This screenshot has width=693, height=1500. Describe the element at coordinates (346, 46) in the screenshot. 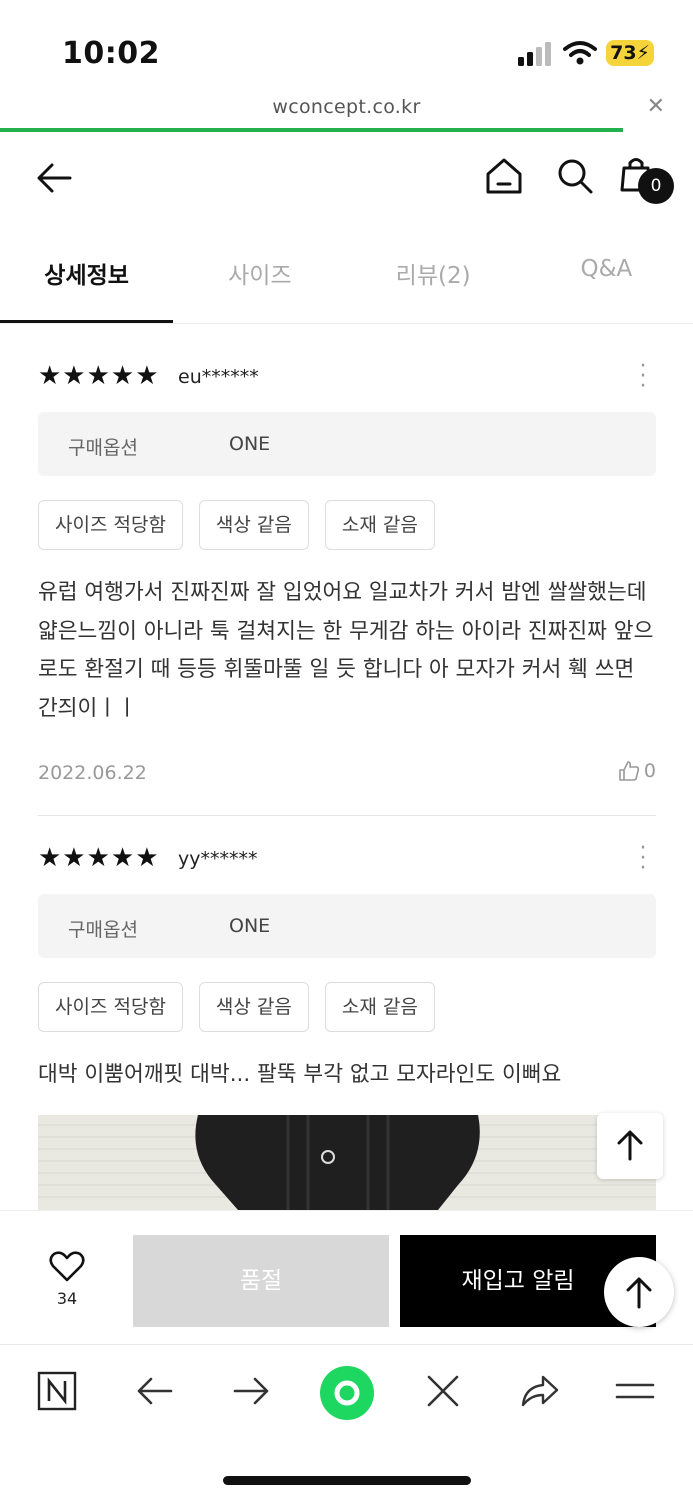

I see `status-bar: 10:02 73⚡` at that location.